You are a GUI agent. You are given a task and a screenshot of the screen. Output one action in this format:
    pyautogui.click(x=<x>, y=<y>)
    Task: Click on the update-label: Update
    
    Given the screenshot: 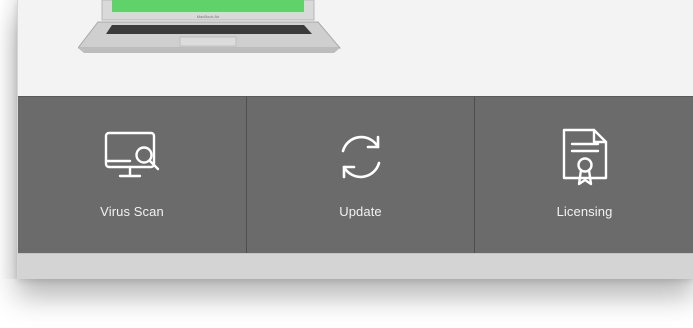 What is the action you would take?
    pyautogui.click(x=360, y=211)
    